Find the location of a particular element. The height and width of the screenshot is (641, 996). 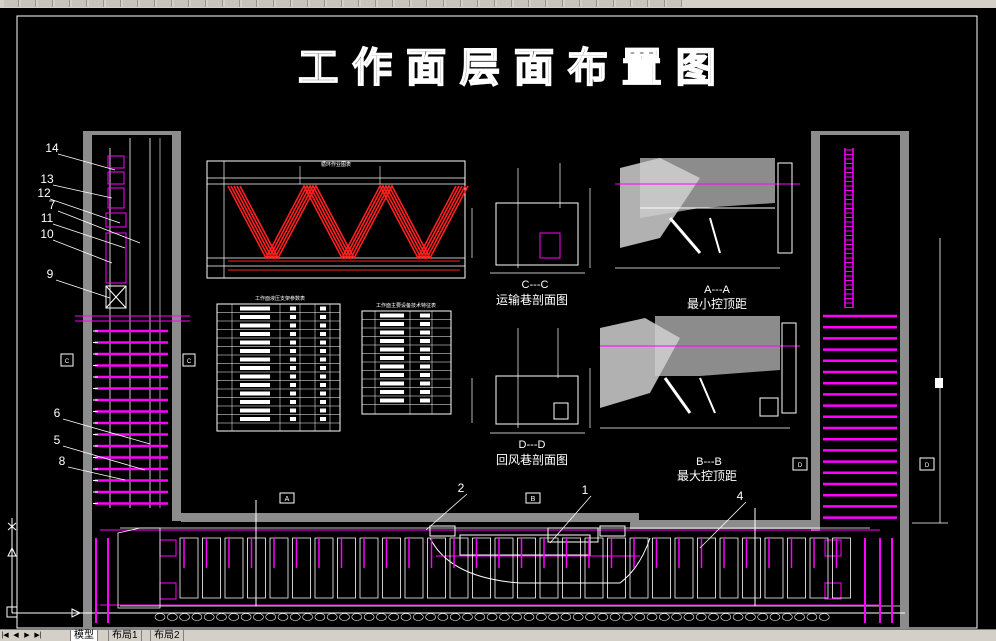

callout-number: 9 is located at coordinates (50, 274).